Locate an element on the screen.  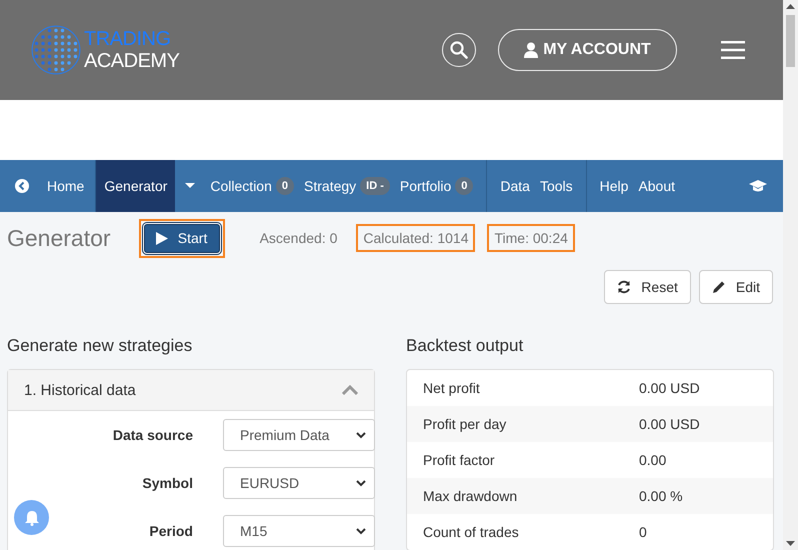
scroll-down-icon is located at coordinates (790, 543).